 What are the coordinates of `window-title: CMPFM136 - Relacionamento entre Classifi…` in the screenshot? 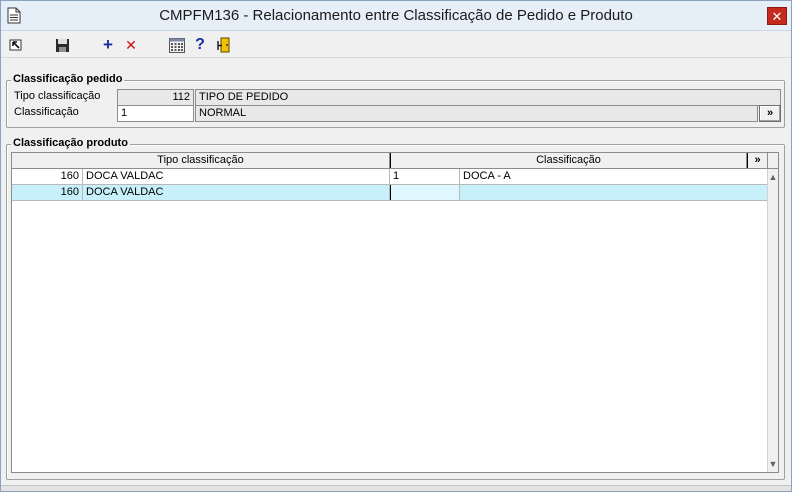 It's located at (396, 15).